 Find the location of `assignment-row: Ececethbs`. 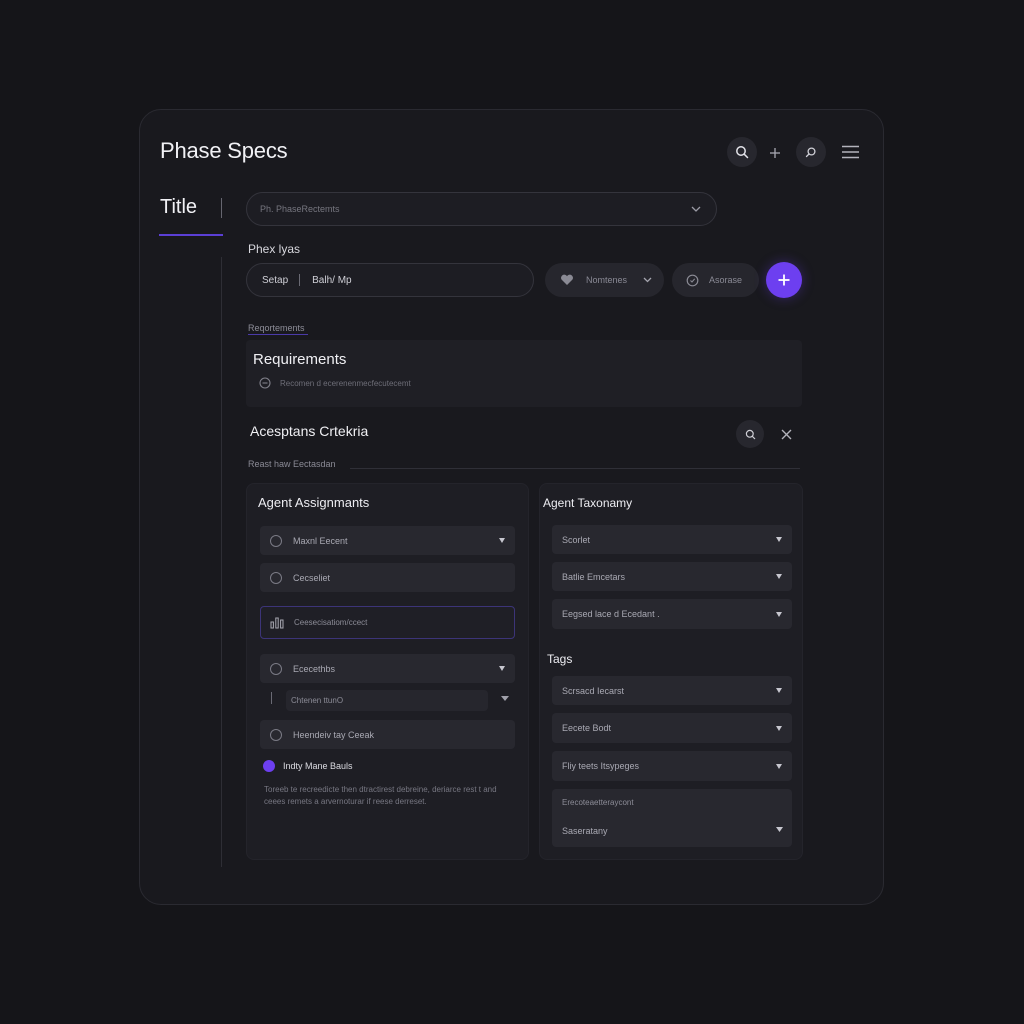

assignment-row: Ececethbs is located at coordinates (387, 668).